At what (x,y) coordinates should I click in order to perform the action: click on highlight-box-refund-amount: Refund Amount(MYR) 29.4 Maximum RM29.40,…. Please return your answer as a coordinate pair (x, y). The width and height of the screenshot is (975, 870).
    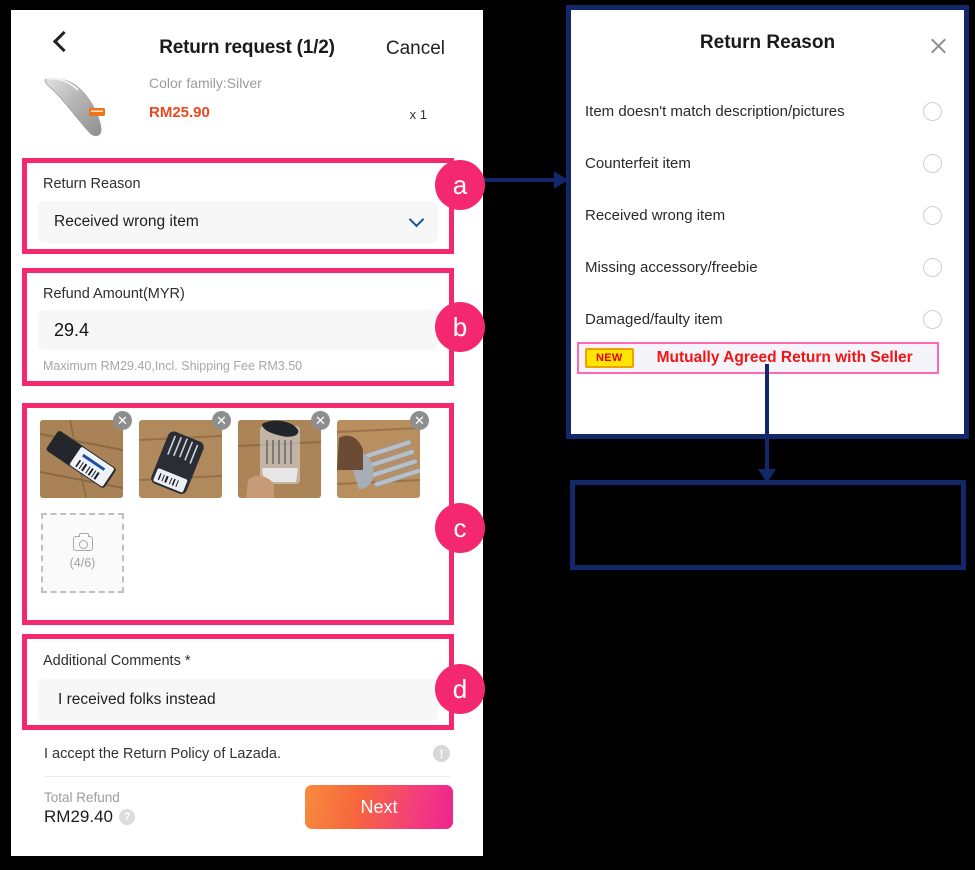
    Looking at the image, I should click on (238, 327).